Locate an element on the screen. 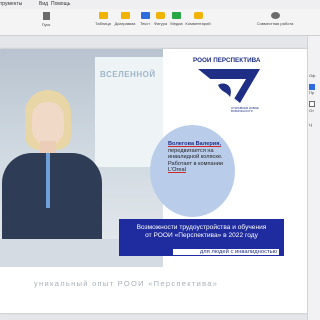 The height and width of the screenshot is (320, 320). play-button: Пуск is located at coordinates (46, 23).